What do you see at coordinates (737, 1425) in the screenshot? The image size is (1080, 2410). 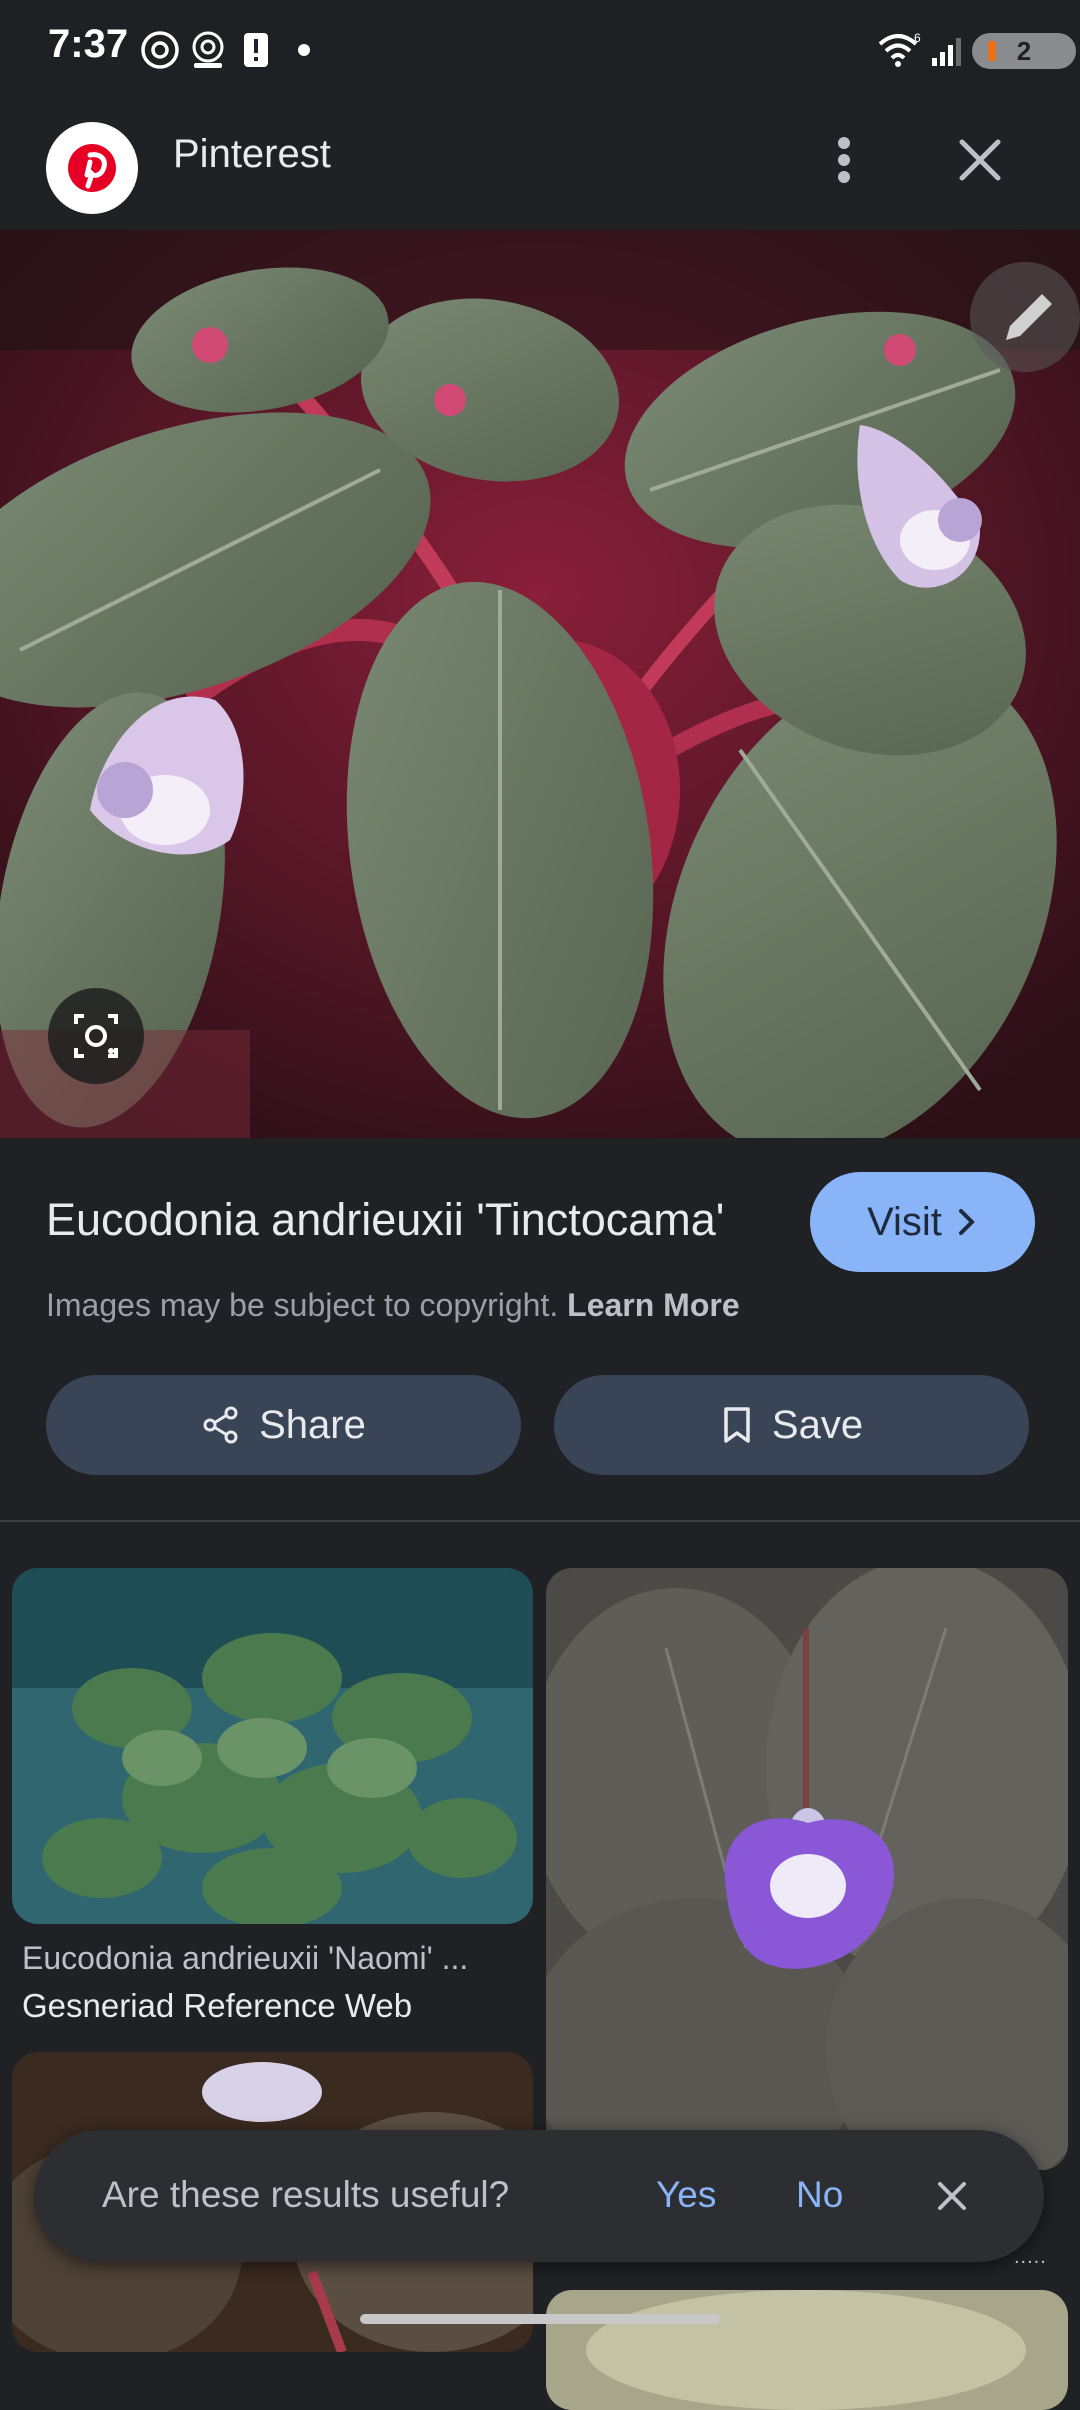 I see `bookmark-icon` at bounding box center [737, 1425].